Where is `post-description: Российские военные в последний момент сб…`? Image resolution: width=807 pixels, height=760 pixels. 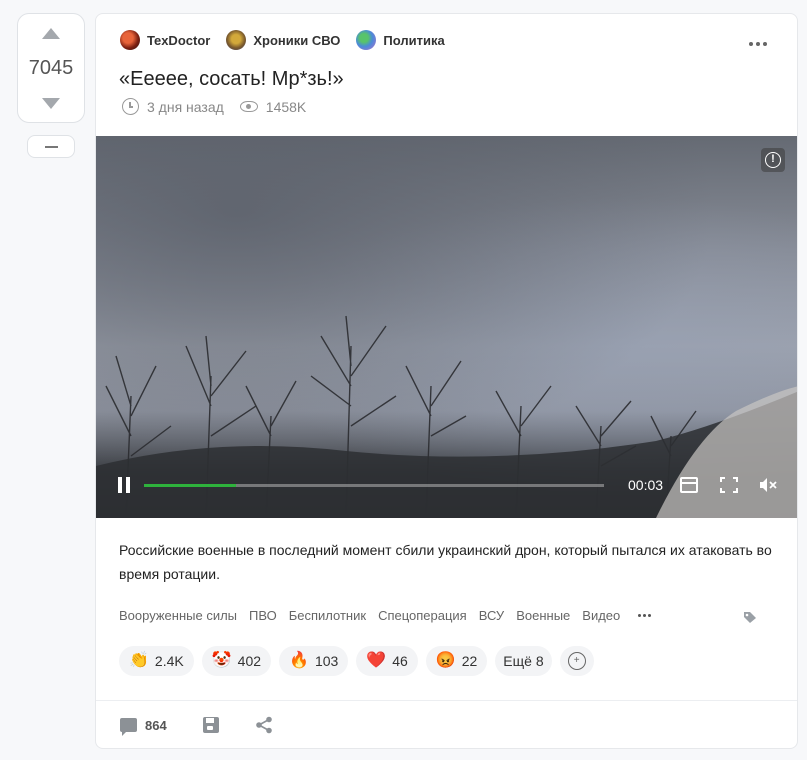 post-description: Российские военные в последний момент сб… is located at coordinates (445, 562).